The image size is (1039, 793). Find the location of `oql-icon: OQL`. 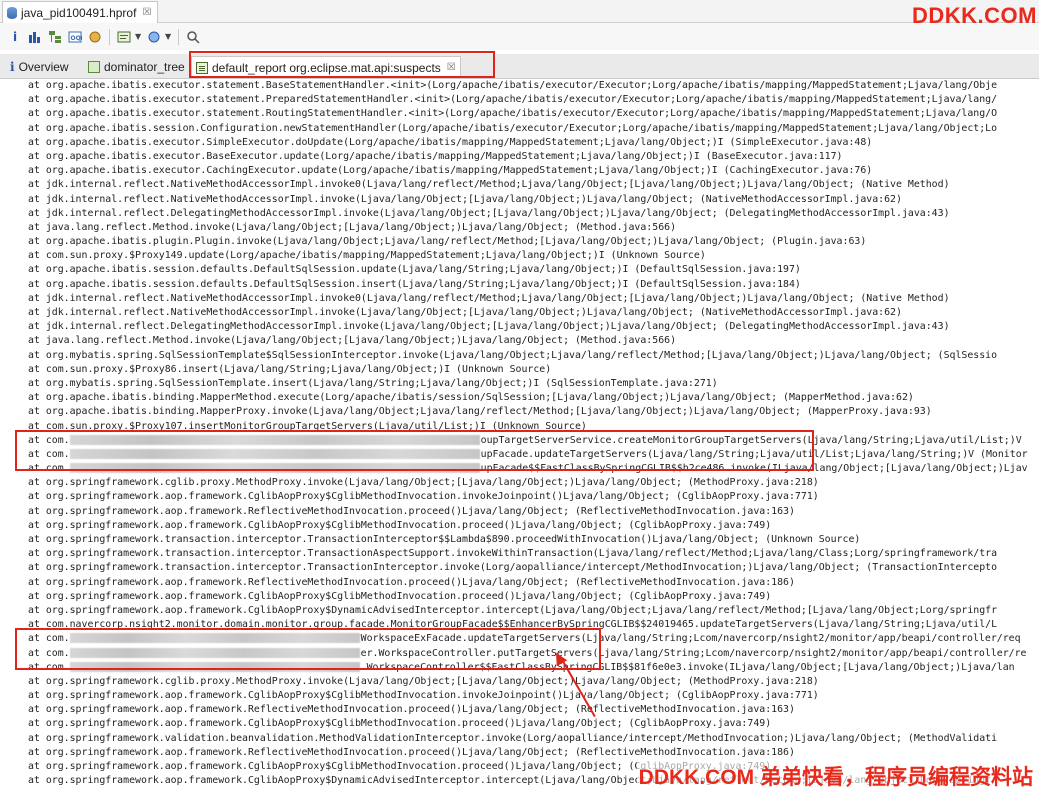

oql-icon: OQL is located at coordinates (75, 37).